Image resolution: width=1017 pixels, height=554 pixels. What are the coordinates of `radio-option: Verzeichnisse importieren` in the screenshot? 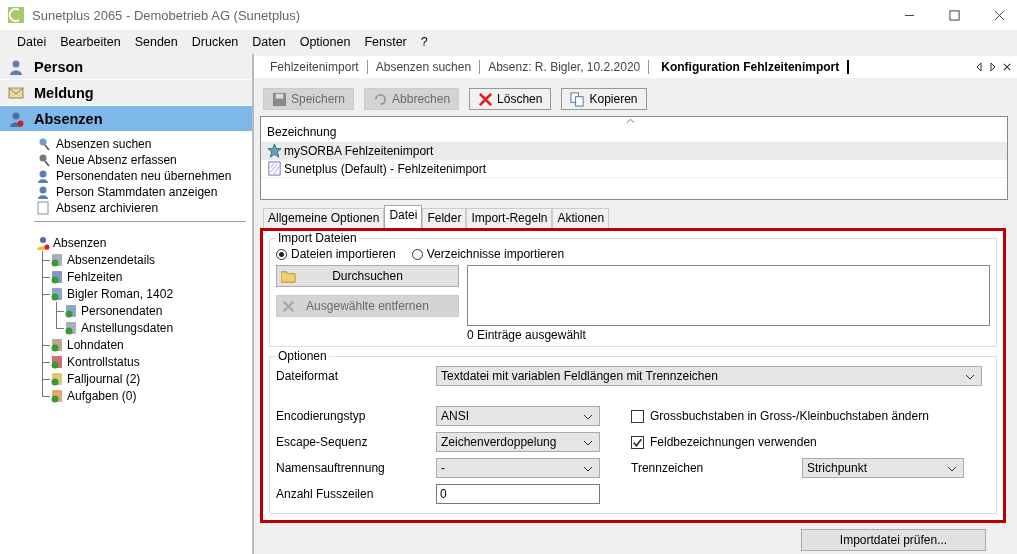 It's located at (488, 254).